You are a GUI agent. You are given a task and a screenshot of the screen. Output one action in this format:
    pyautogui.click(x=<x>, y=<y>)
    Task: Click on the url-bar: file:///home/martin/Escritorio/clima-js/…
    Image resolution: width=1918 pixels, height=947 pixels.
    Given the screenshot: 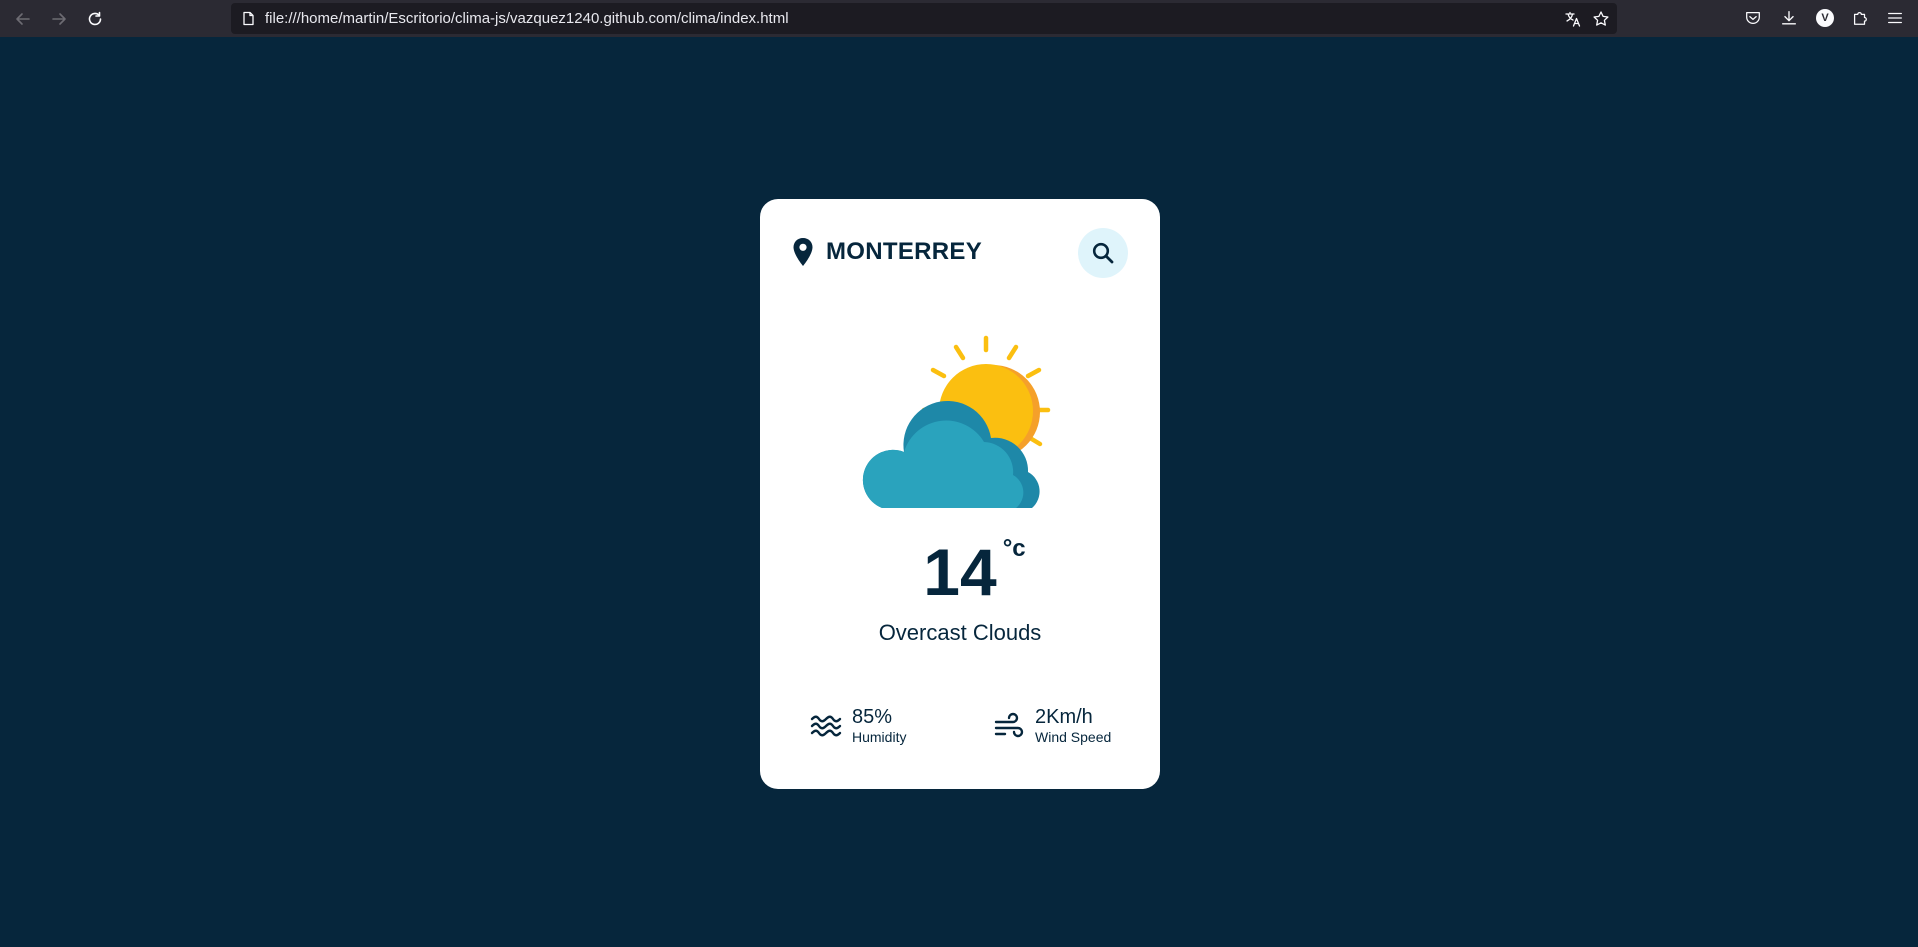 What is the action you would take?
    pyautogui.click(x=924, y=18)
    